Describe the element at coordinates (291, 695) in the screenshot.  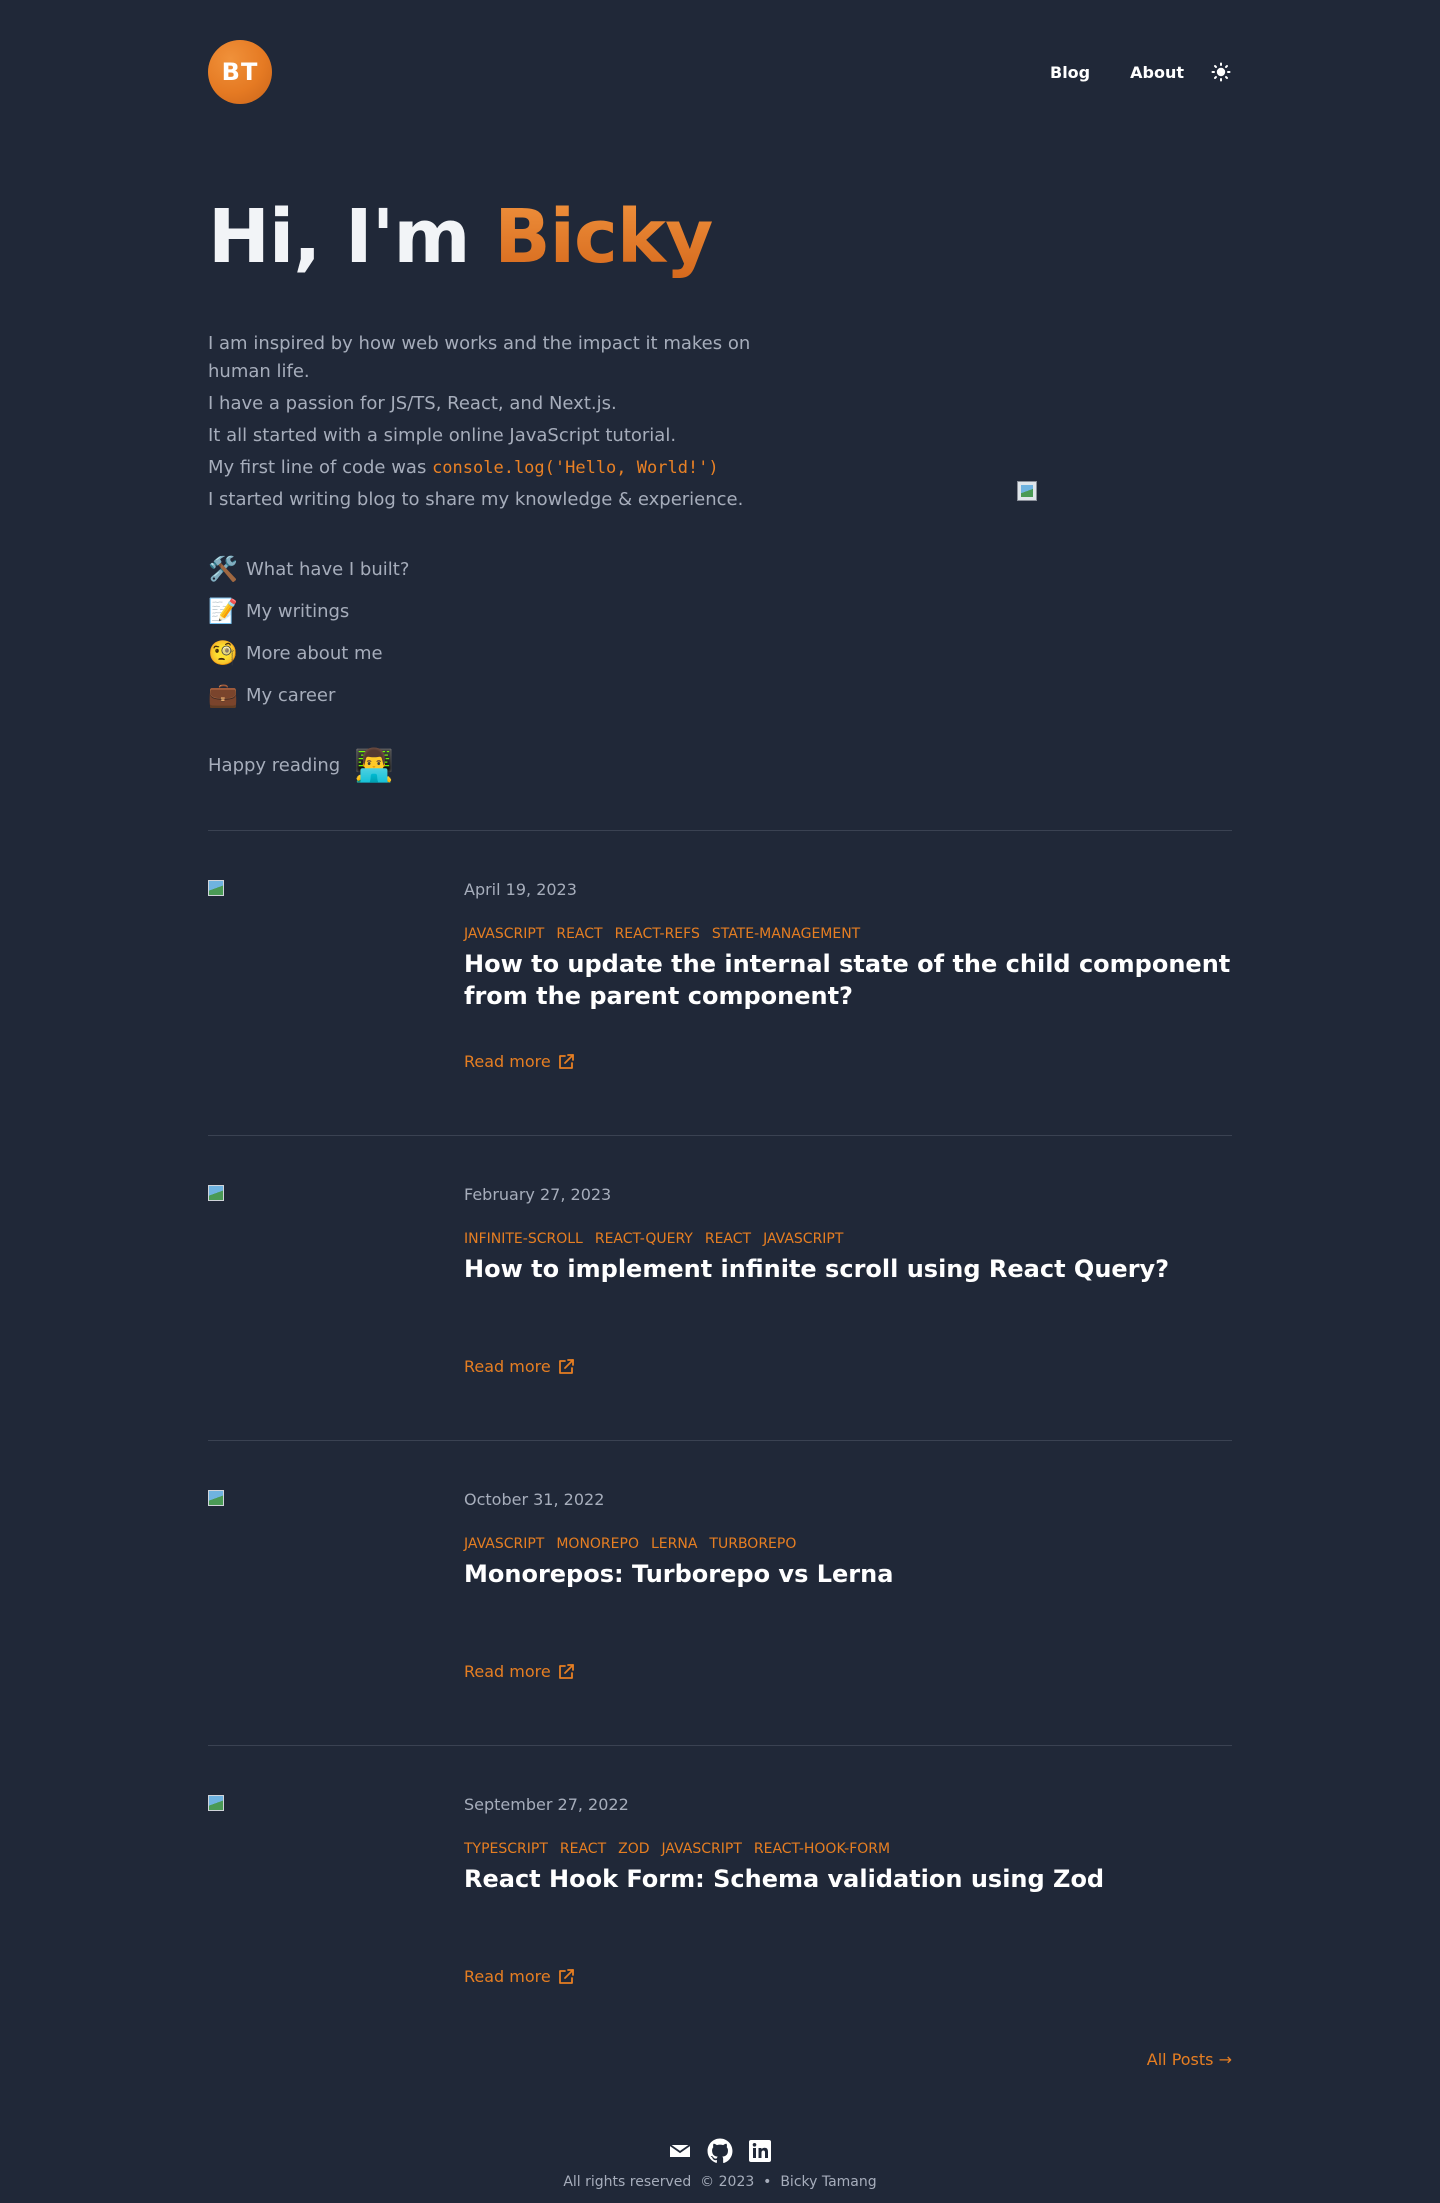
I see `link-label: My career` at that location.